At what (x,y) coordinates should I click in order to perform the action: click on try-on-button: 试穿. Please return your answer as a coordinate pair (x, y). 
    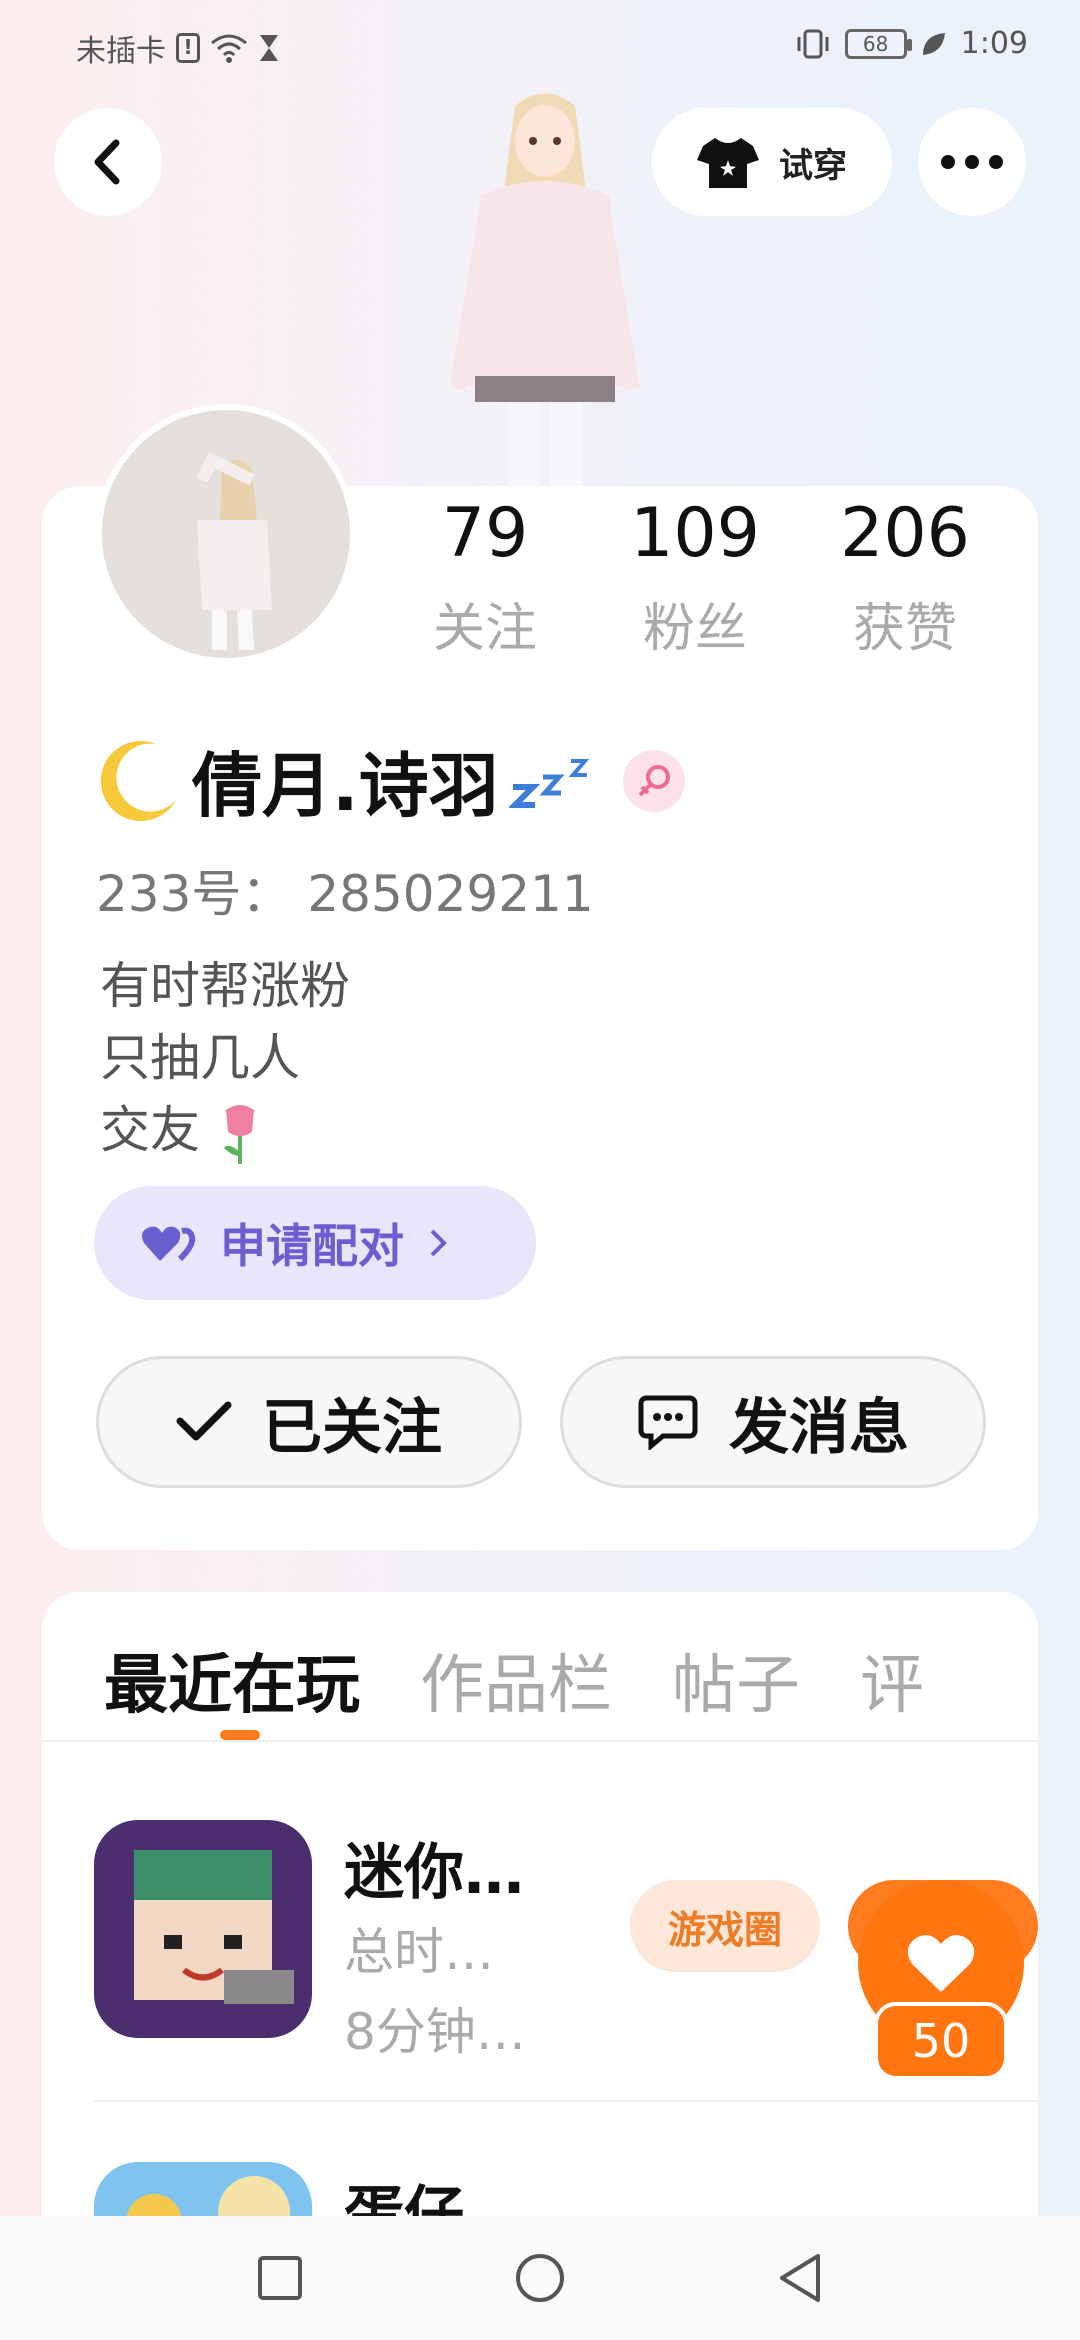
    Looking at the image, I should click on (772, 162).